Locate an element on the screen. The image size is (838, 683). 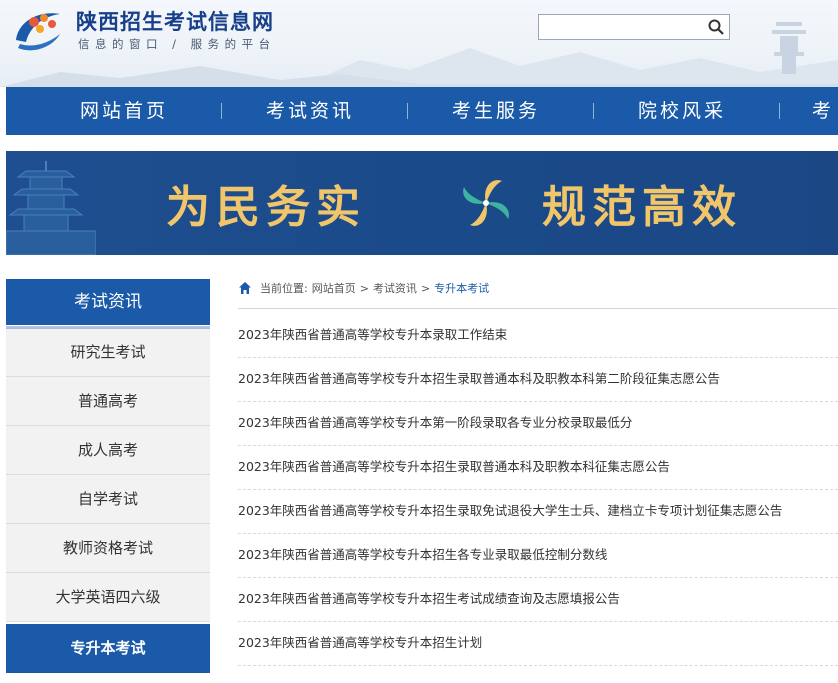
search-input is located at coordinates (622, 27).